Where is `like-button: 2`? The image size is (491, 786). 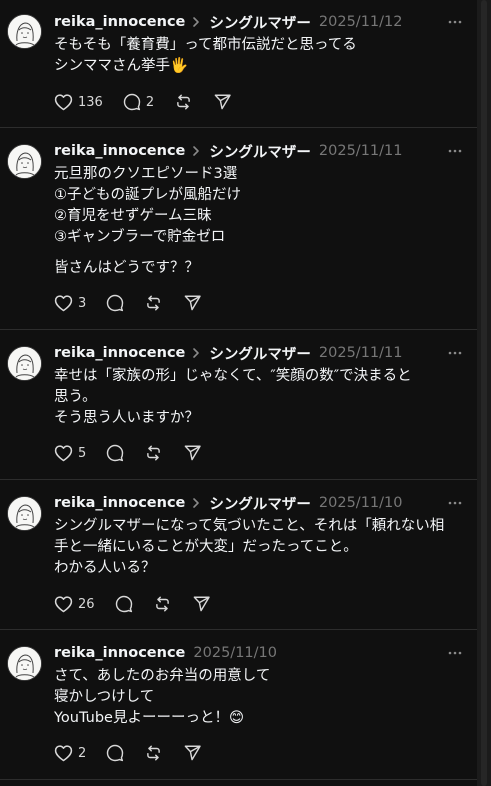 like-button: 2 is located at coordinates (70, 753).